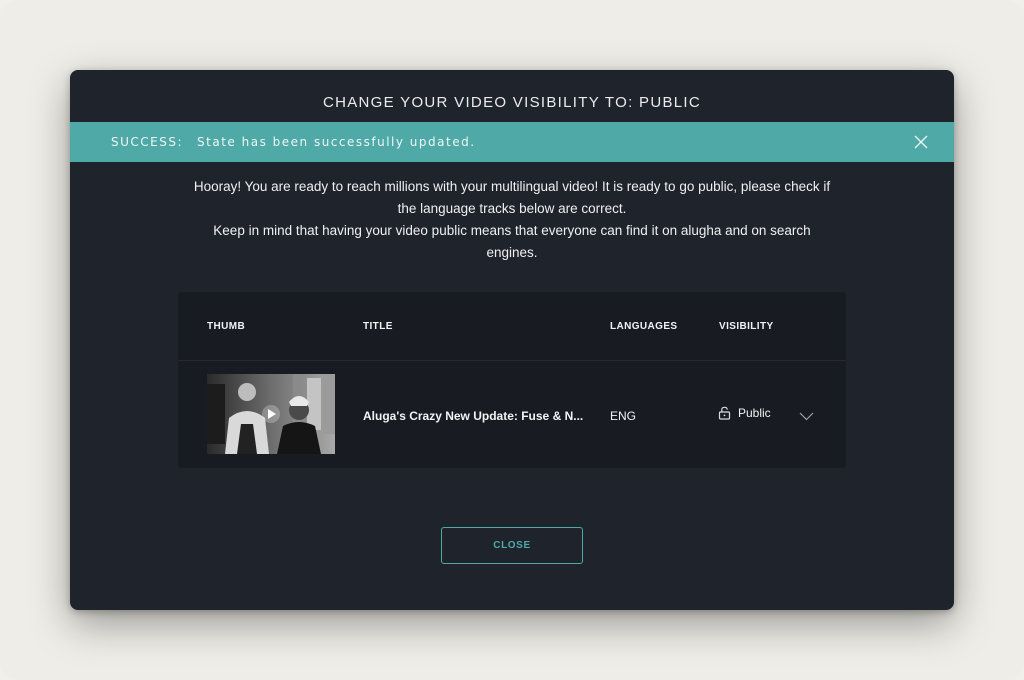 The width and height of the screenshot is (1024, 680). I want to click on intro-line: engines., so click(512, 252).